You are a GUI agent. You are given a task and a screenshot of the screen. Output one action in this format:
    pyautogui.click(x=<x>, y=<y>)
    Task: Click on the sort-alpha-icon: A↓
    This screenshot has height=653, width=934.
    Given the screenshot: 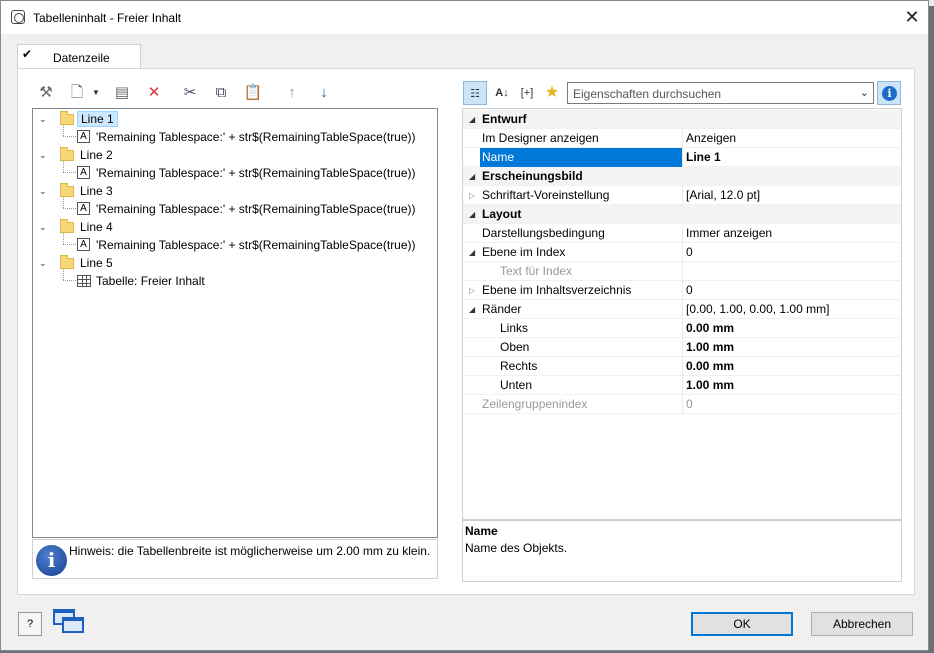 What is the action you would take?
    pyautogui.click(x=502, y=93)
    